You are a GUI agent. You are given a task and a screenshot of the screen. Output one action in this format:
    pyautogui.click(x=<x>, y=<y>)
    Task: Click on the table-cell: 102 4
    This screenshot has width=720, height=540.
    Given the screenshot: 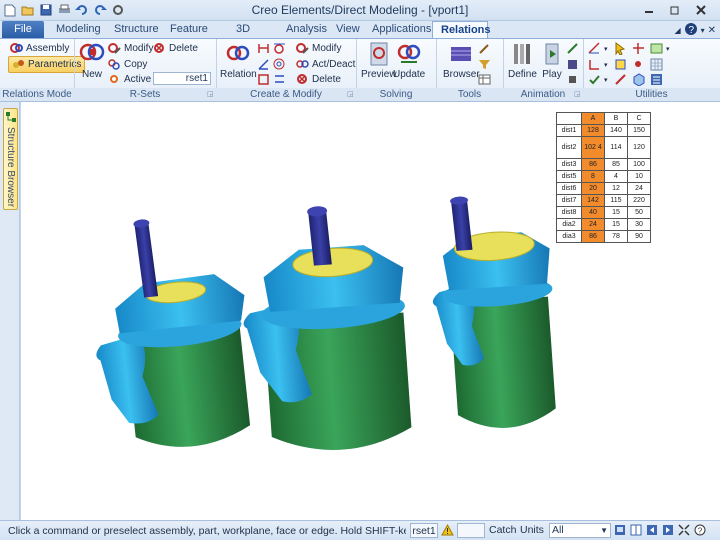 What is the action you would take?
    pyautogui.click(x=593, y=147)
    